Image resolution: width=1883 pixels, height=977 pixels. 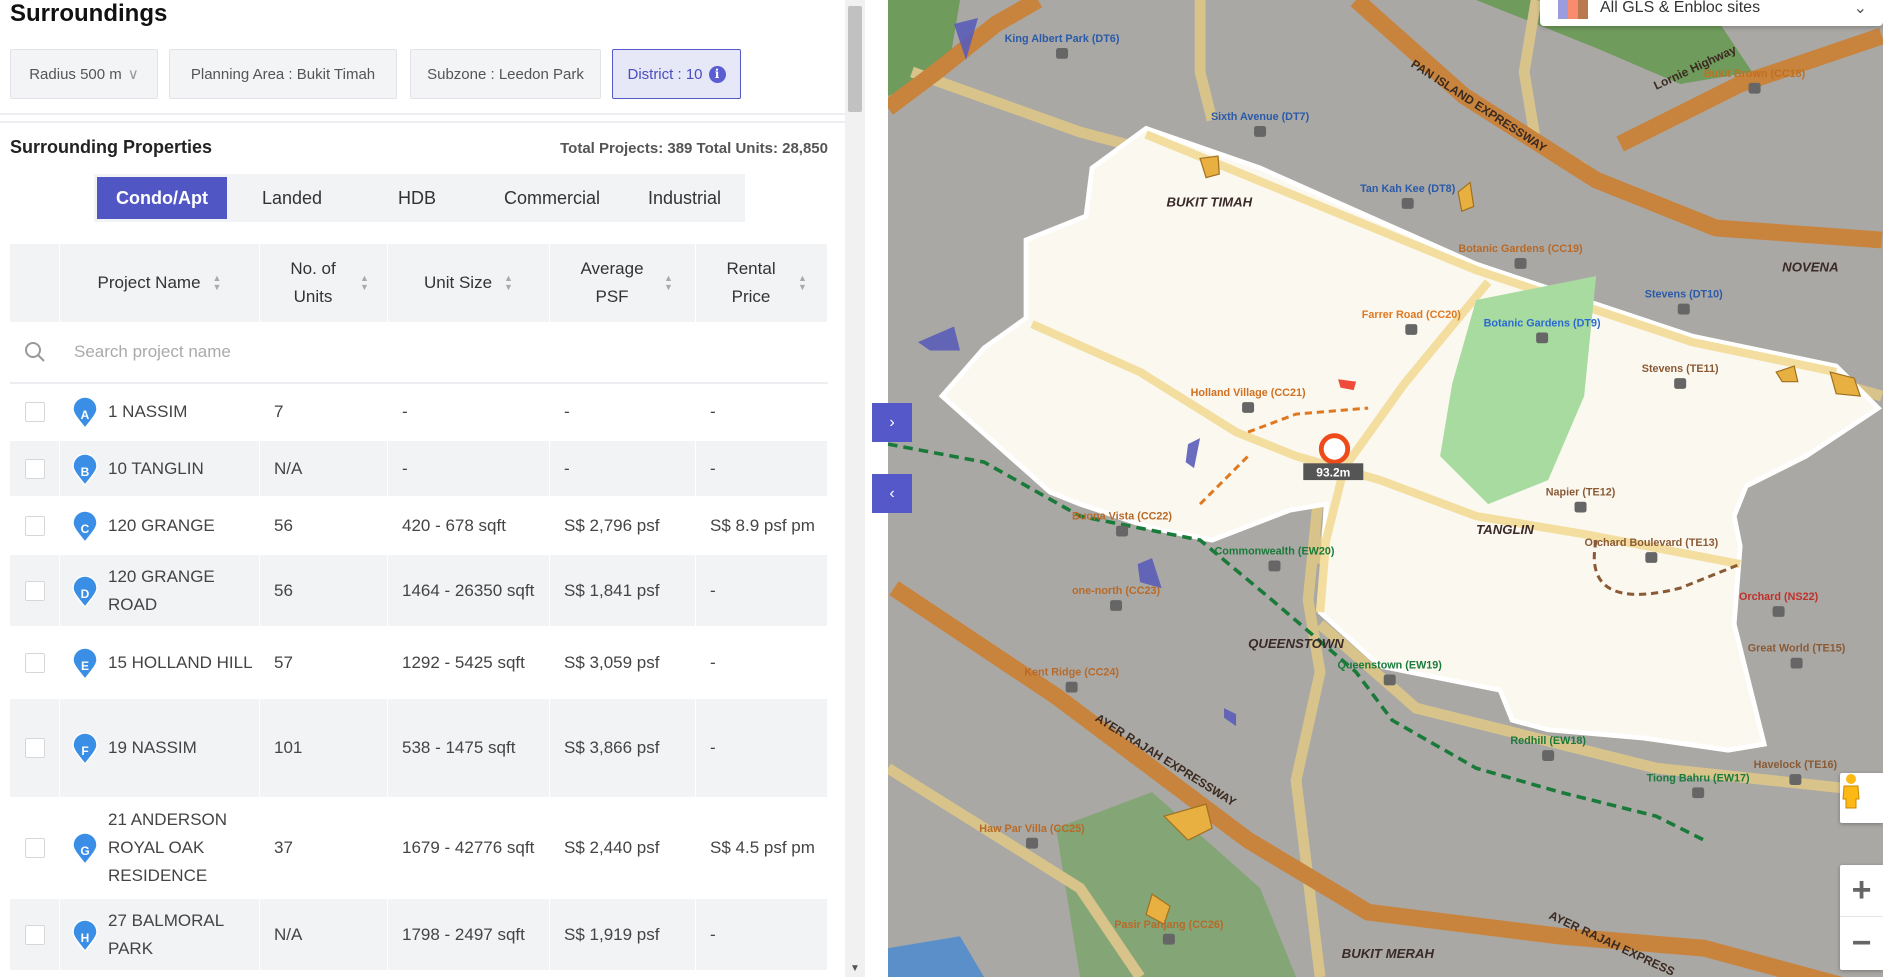 I want to click on expand-panel-button: ›, so click(x=892, y=422).